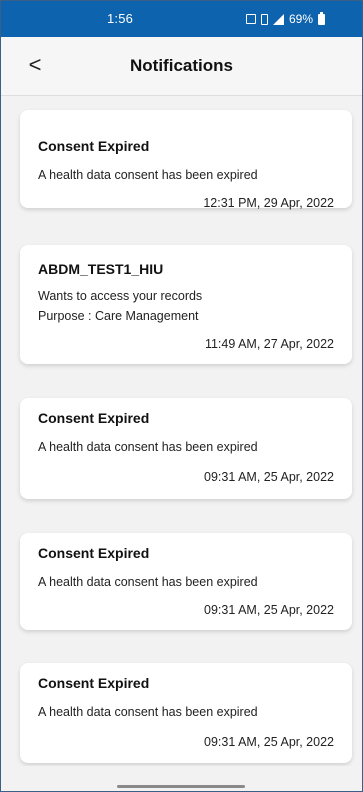 The width and height of the screenshot is (363, 792). Describe the element at coordinates (251, 19) in the screenshot. I see `sim-icon` at that location.